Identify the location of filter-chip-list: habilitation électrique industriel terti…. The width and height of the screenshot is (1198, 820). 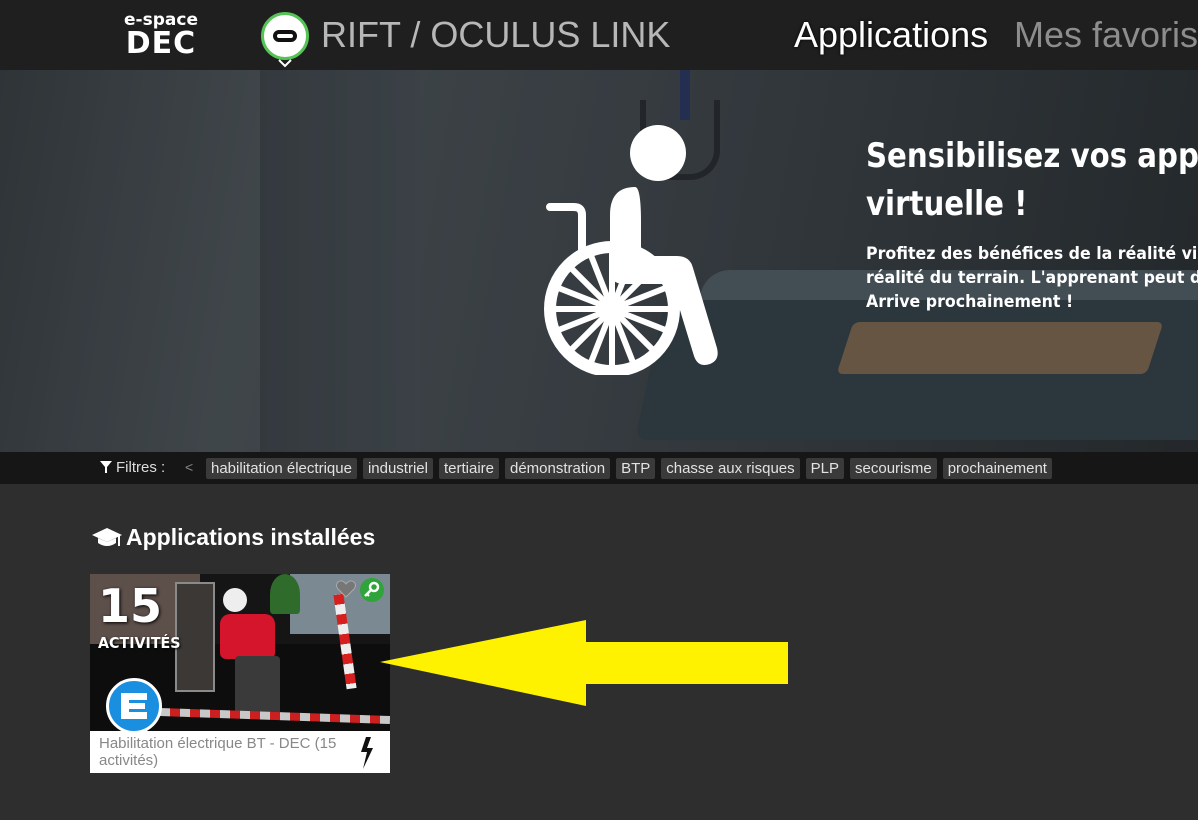
(629, 468).